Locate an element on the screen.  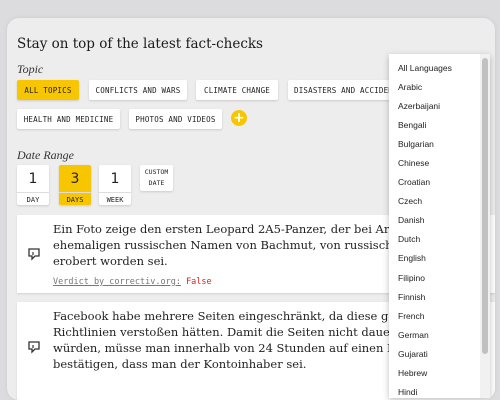
custom-date-line-2: DATE is located at coordinates (156, 183).